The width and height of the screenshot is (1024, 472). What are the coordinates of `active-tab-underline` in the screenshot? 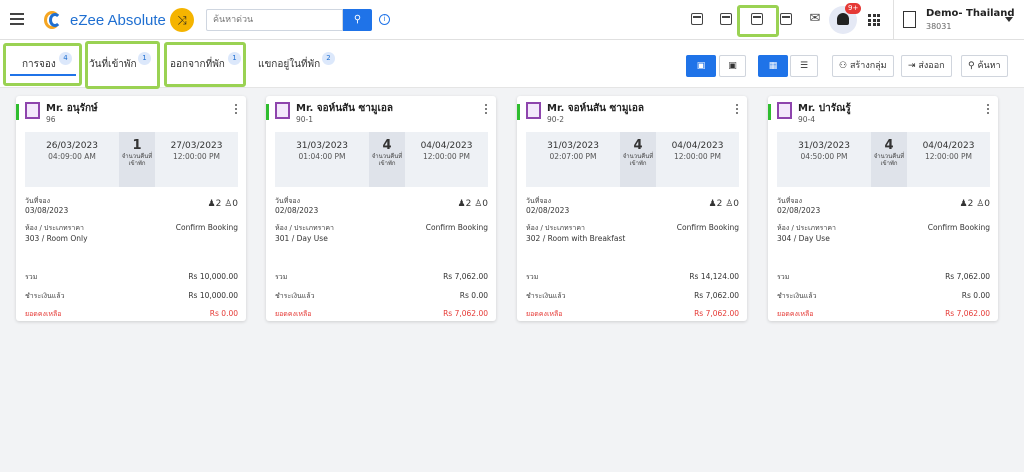 It's located at (43, 75).